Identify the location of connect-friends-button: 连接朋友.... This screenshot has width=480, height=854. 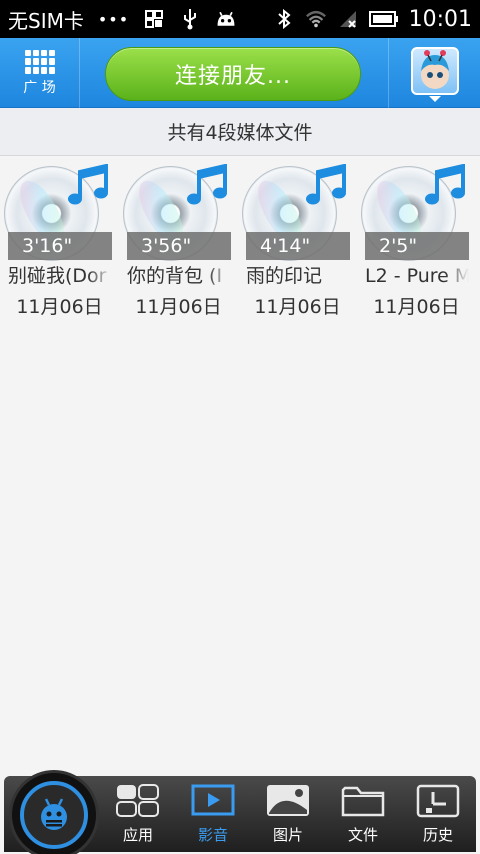
(233, 74).